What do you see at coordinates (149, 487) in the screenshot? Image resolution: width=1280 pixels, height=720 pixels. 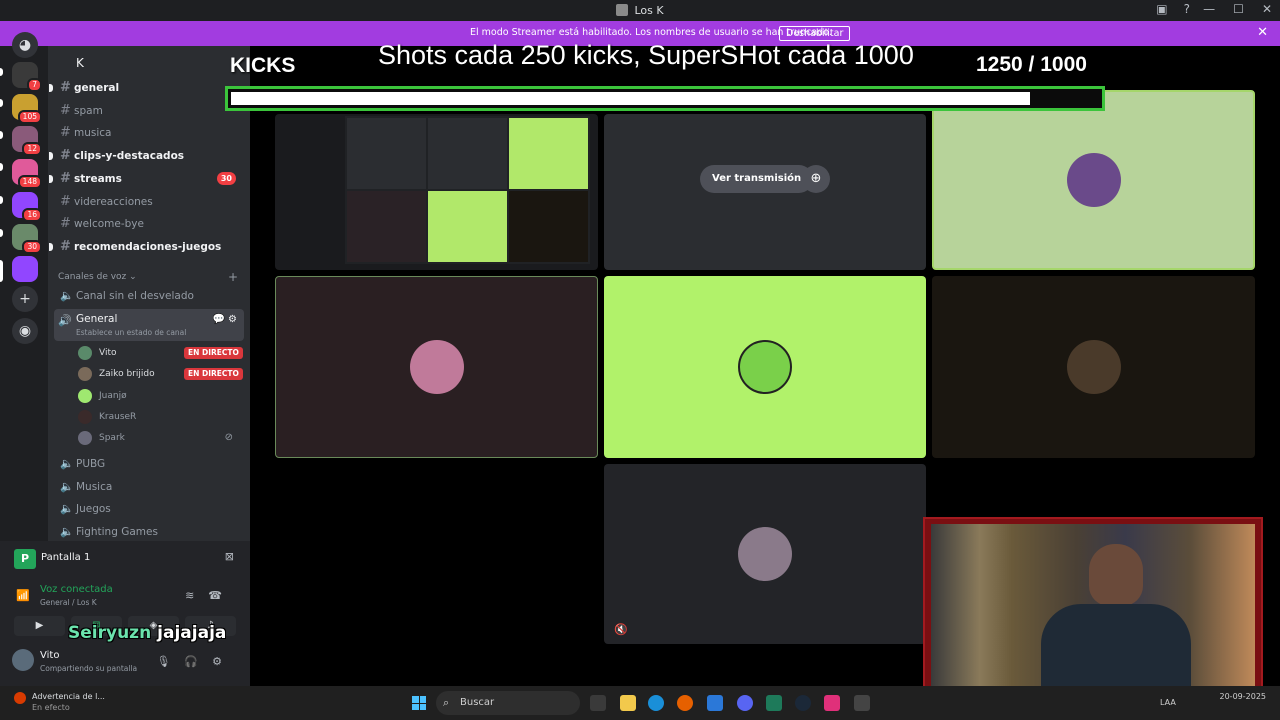 I see `voice-channel-musica: 🔈 Musica` at bounding box center [149, 487].